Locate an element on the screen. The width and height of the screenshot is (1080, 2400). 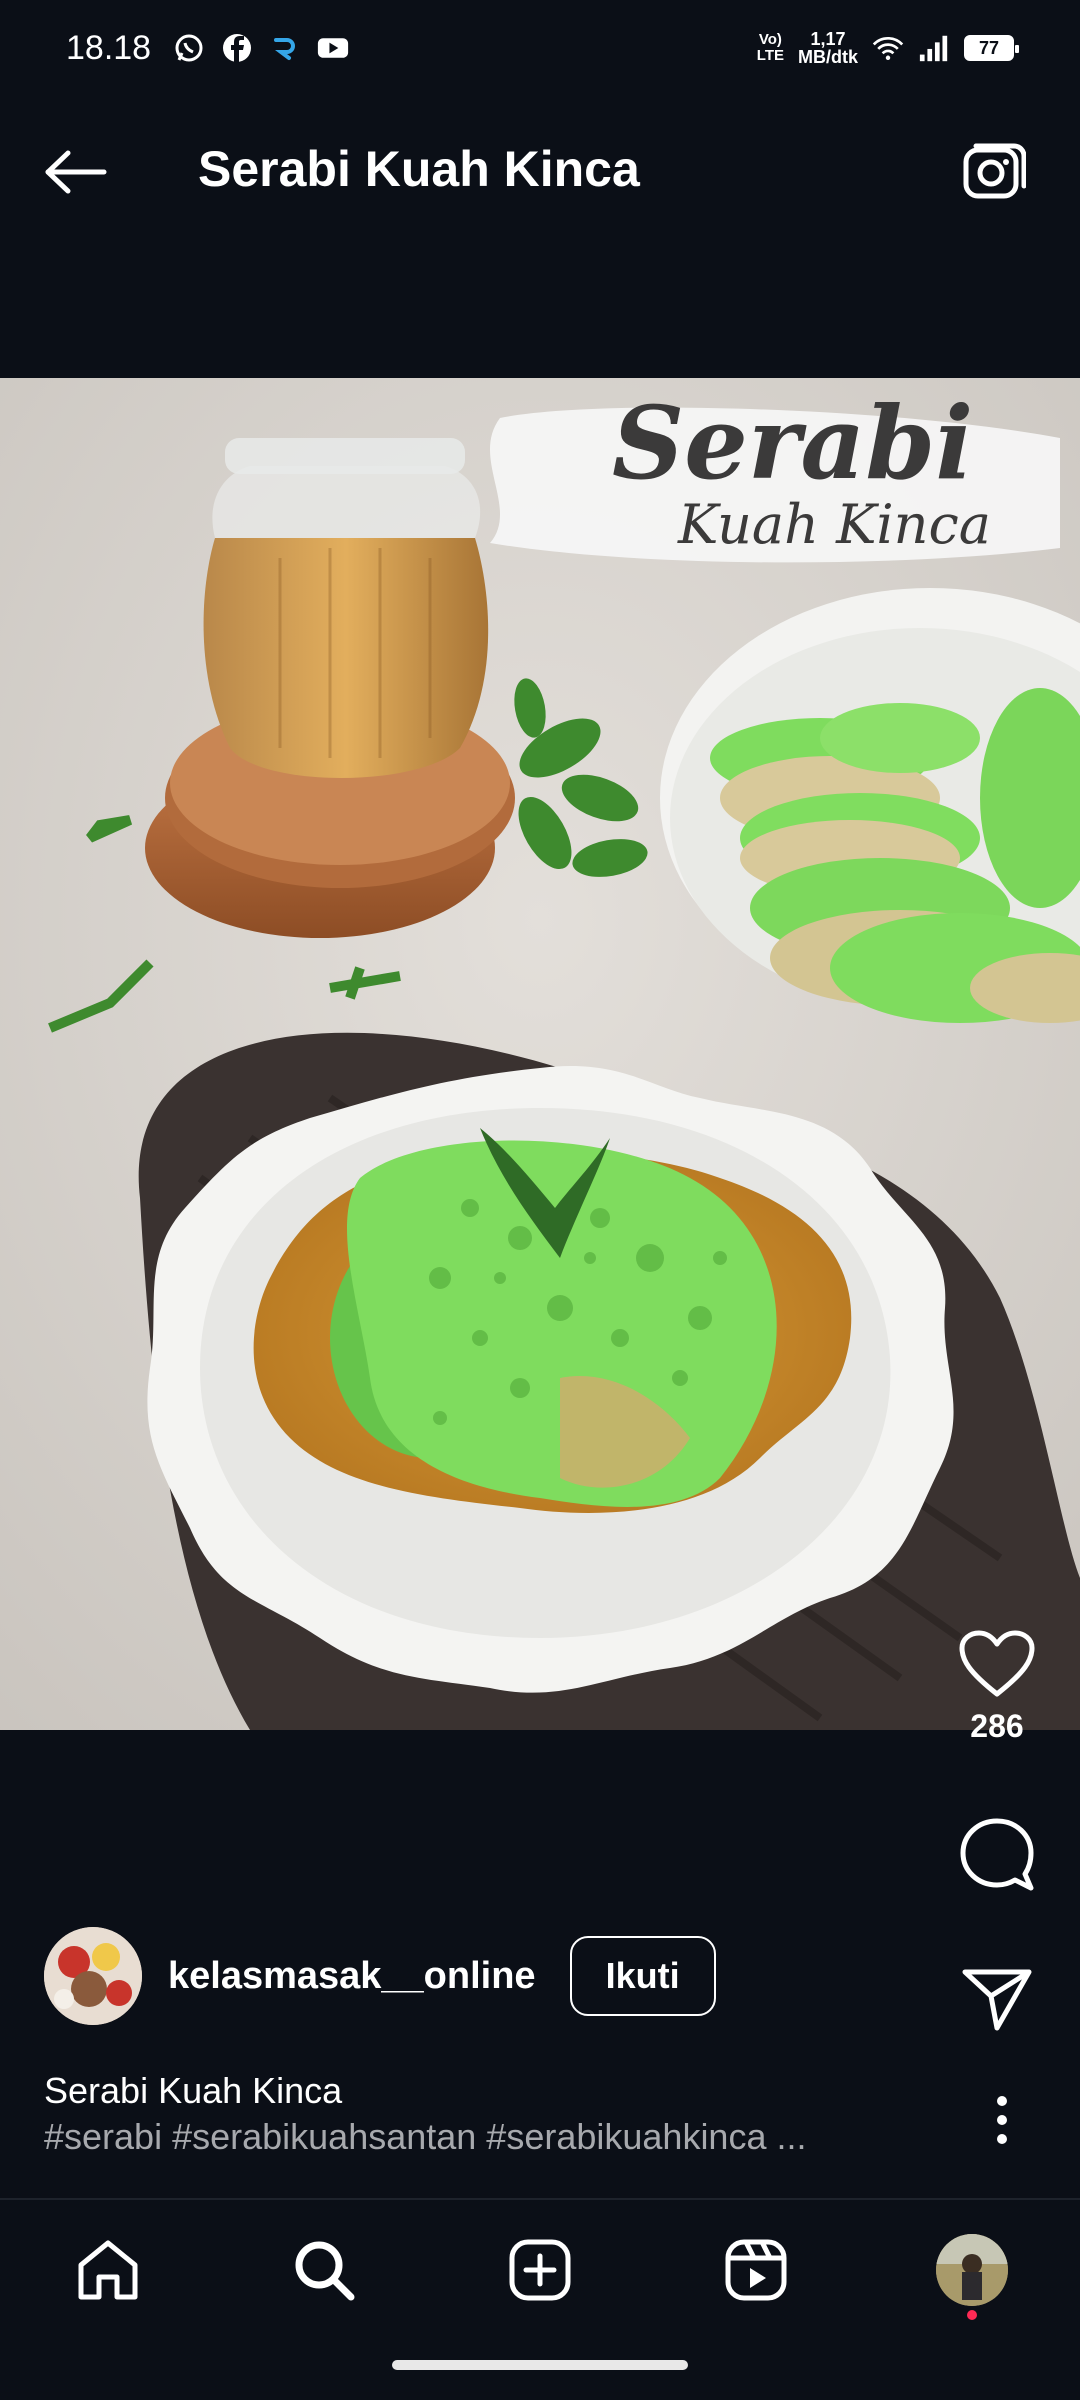
follow-button: Ikuti is located at coordinates (642, 1976).